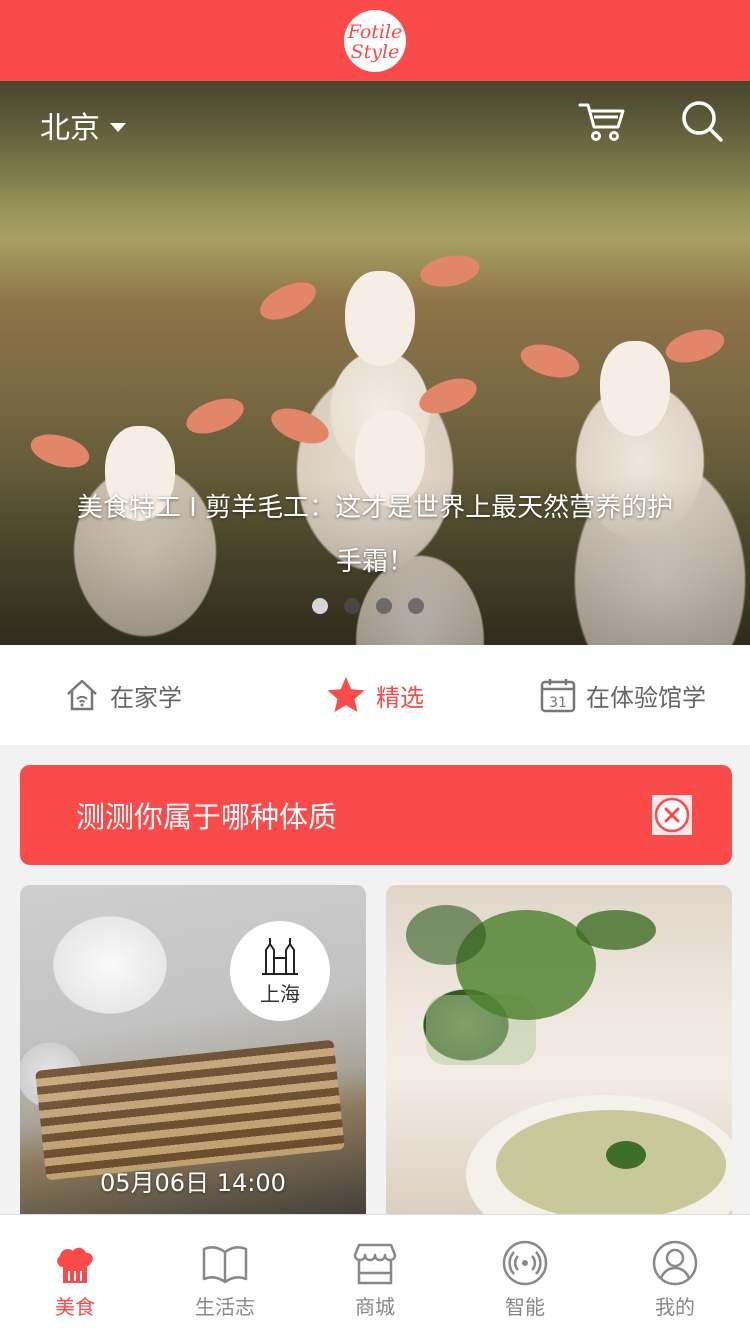 This screenshot has width=750, height=1334. Describe the element at coordinates (346, 694) in the screenshot. I see `star-icon` at that location.